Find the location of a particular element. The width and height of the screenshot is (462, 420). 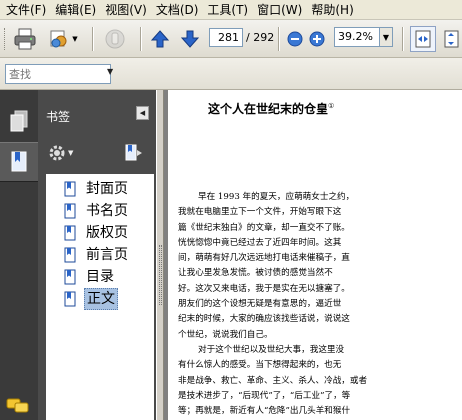

find-options-dropdown: ▼ is located at coordinates (110, 71).